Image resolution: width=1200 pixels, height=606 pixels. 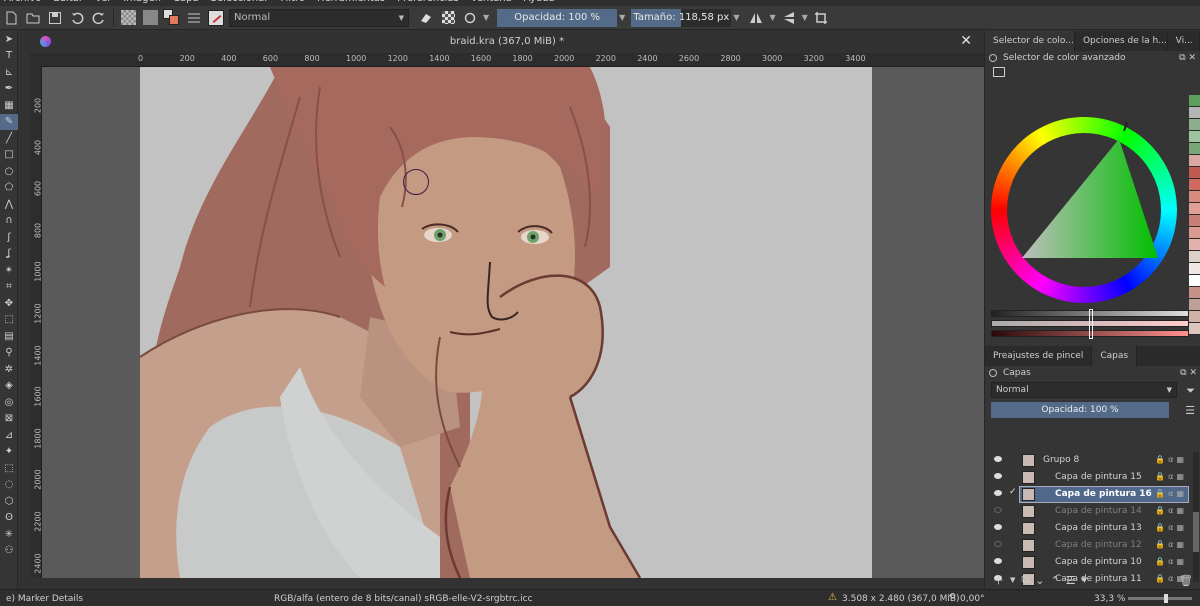 I want to click on eraser-icon, so click(x=426, y=18).